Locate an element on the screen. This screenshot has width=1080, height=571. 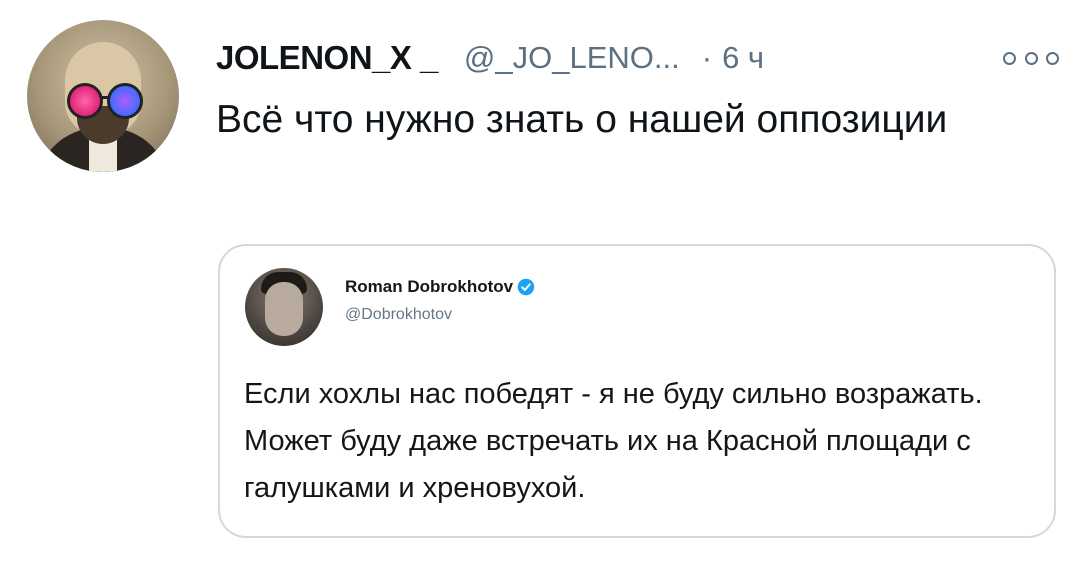
quoted-author-handle: @Dobrokhotov is located at coordinates (398, 315).